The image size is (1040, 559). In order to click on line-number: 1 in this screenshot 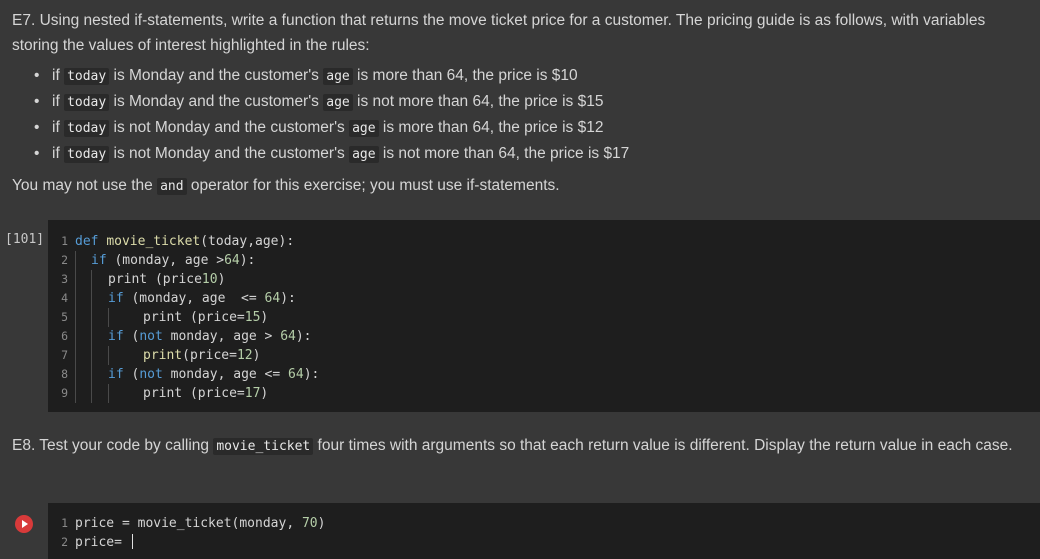, I will do `click(64, 241)`.